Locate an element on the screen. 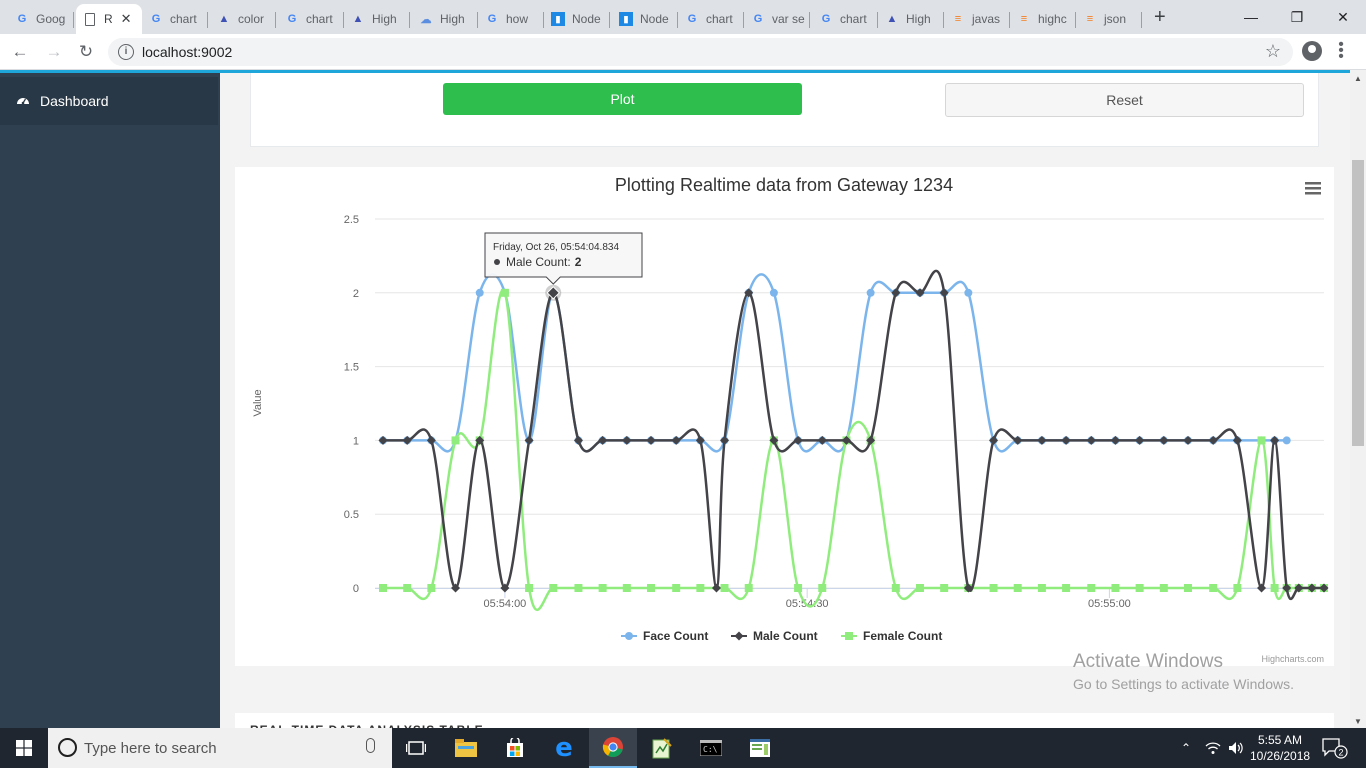 The image size is (1366, 768). microphone-icon is located at coordinates (370, 745).